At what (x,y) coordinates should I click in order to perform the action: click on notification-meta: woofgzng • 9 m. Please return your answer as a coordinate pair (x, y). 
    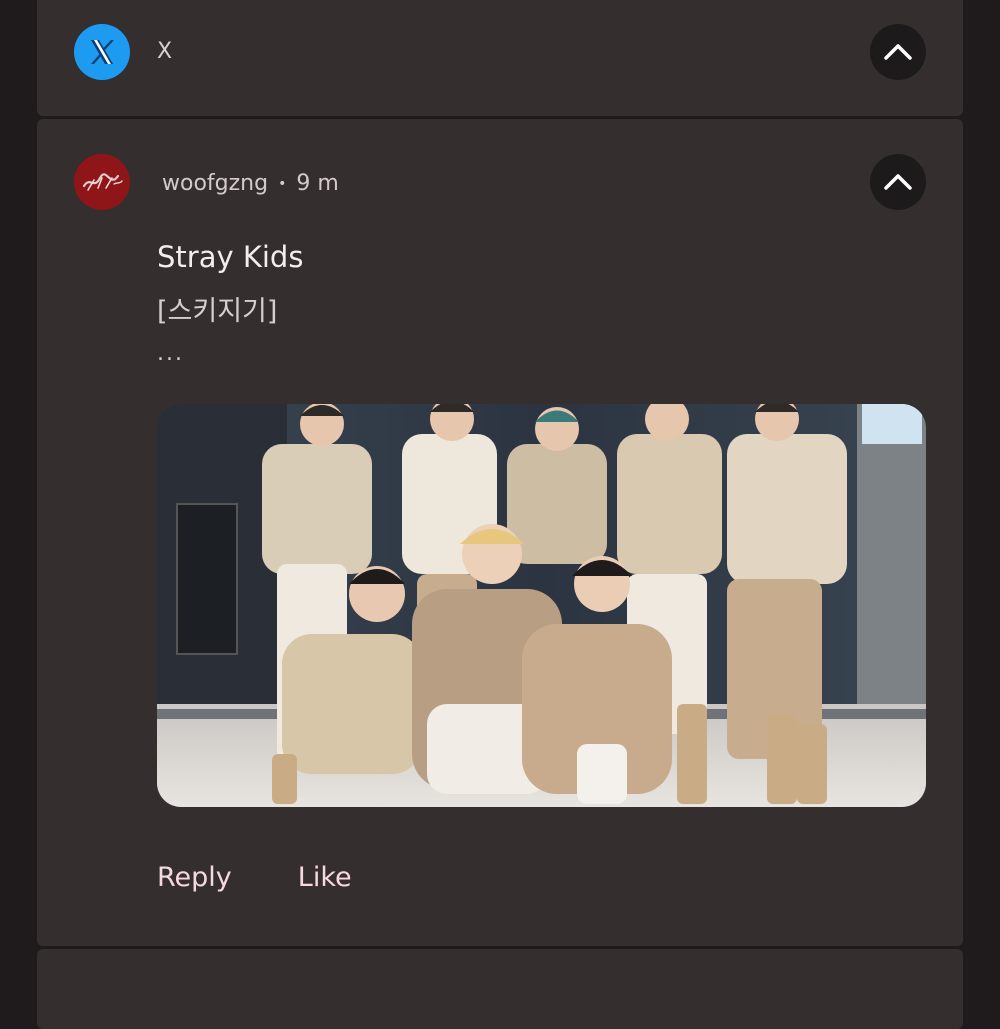
    Looking at the image, I should click on (250, 184).